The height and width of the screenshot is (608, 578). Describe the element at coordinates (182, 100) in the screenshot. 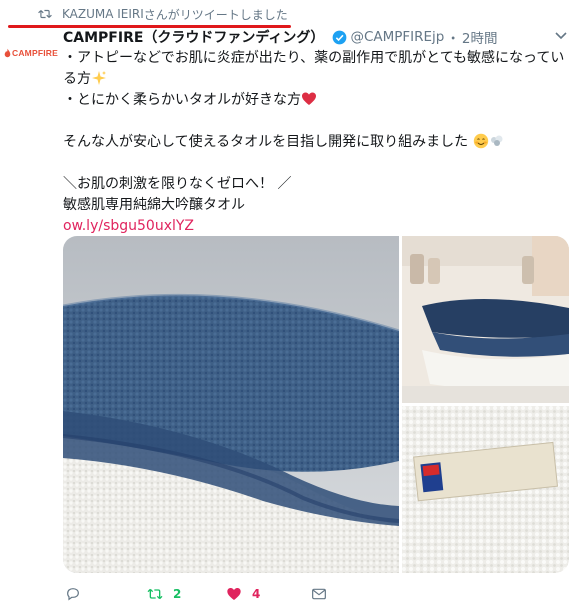

I see `text-span: ・とにかく柔らかいタオルが好きな方` at that location.